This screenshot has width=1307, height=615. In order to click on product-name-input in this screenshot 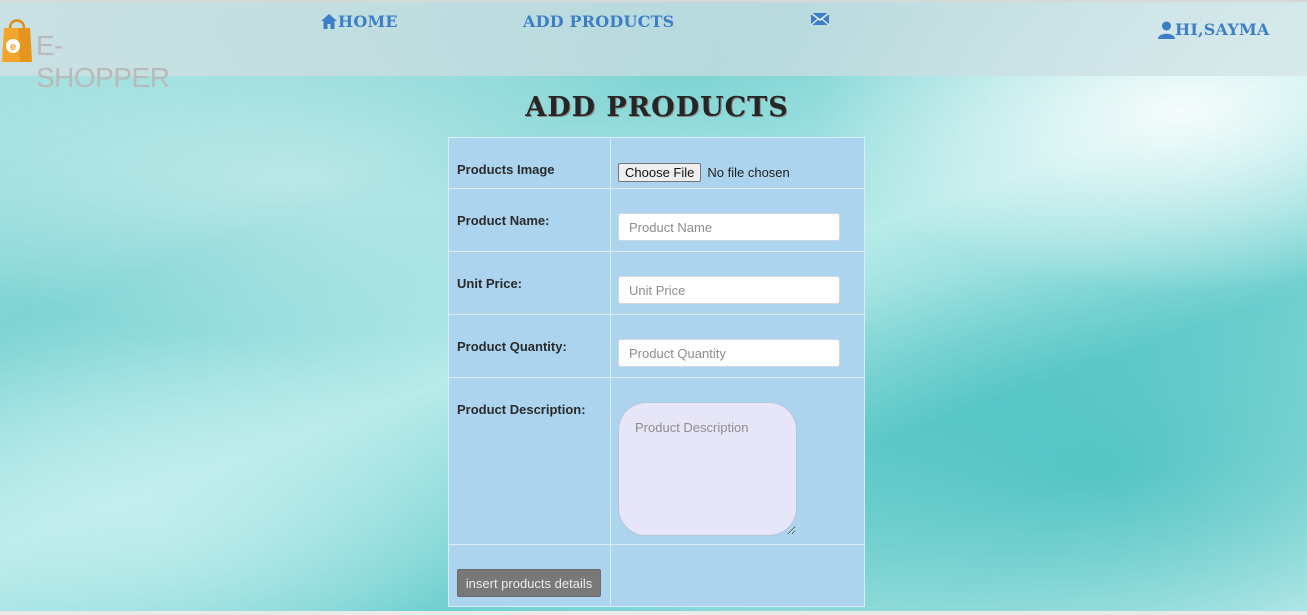, I will do `click(729, 227)`.